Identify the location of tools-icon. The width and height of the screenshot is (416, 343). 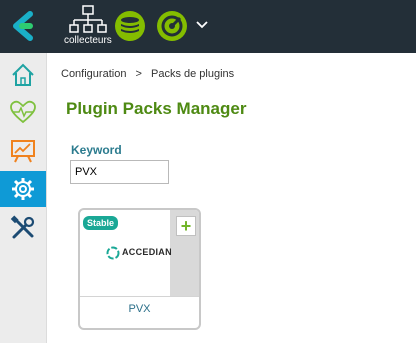
(22, 227).